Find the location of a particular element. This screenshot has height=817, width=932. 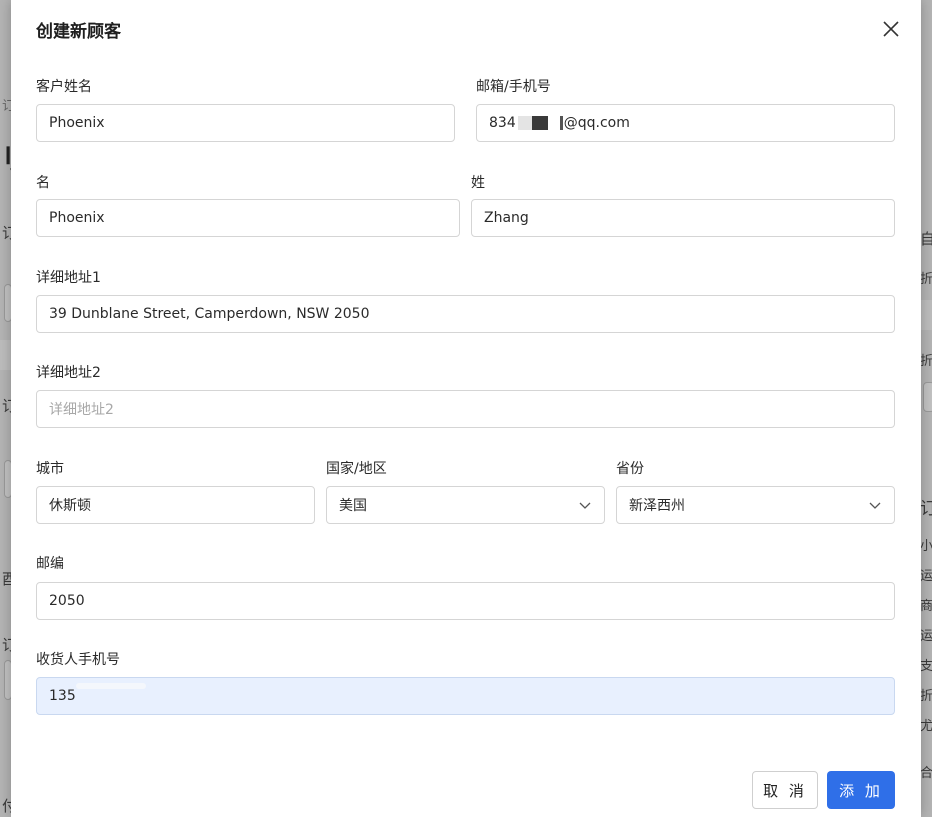

postcode-label: 邮编 is located at coordinates (50, 564).